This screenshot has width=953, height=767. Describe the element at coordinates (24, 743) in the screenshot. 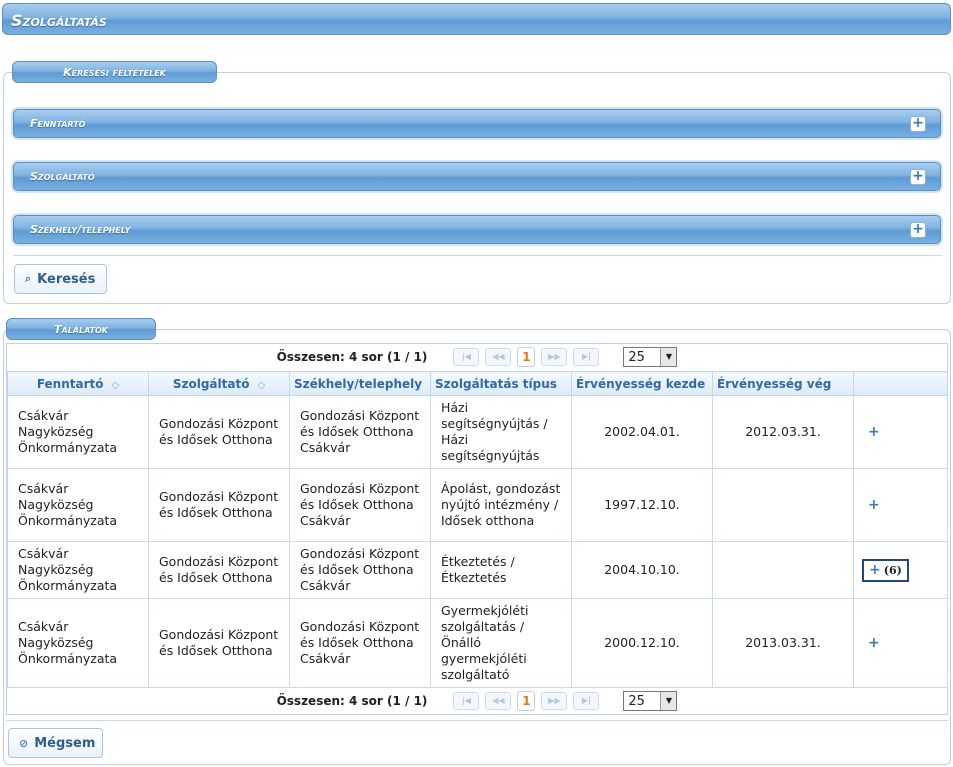

I see `cancel-icon: ⊘` at that location.